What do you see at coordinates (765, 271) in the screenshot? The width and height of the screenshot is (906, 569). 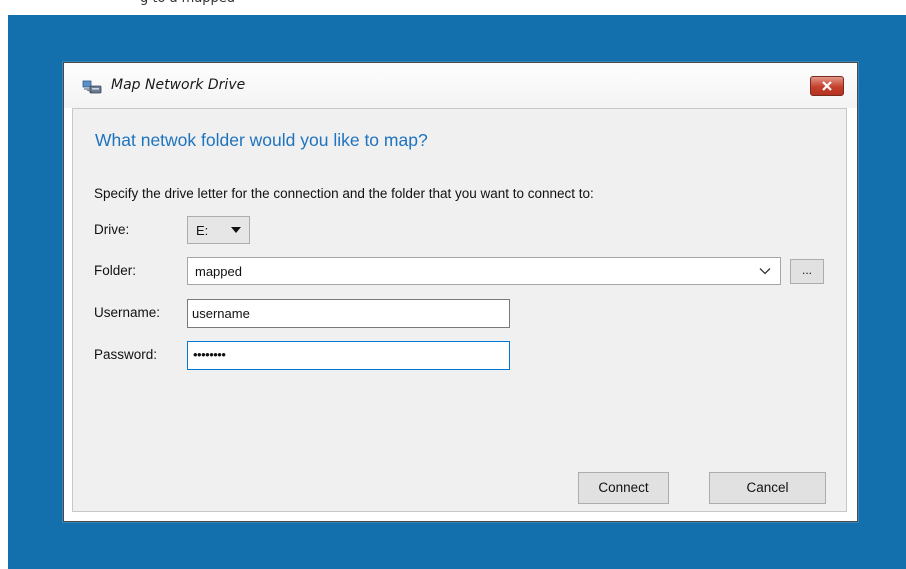 I see `chevron-down-icon` at bounding box center [765, 271].